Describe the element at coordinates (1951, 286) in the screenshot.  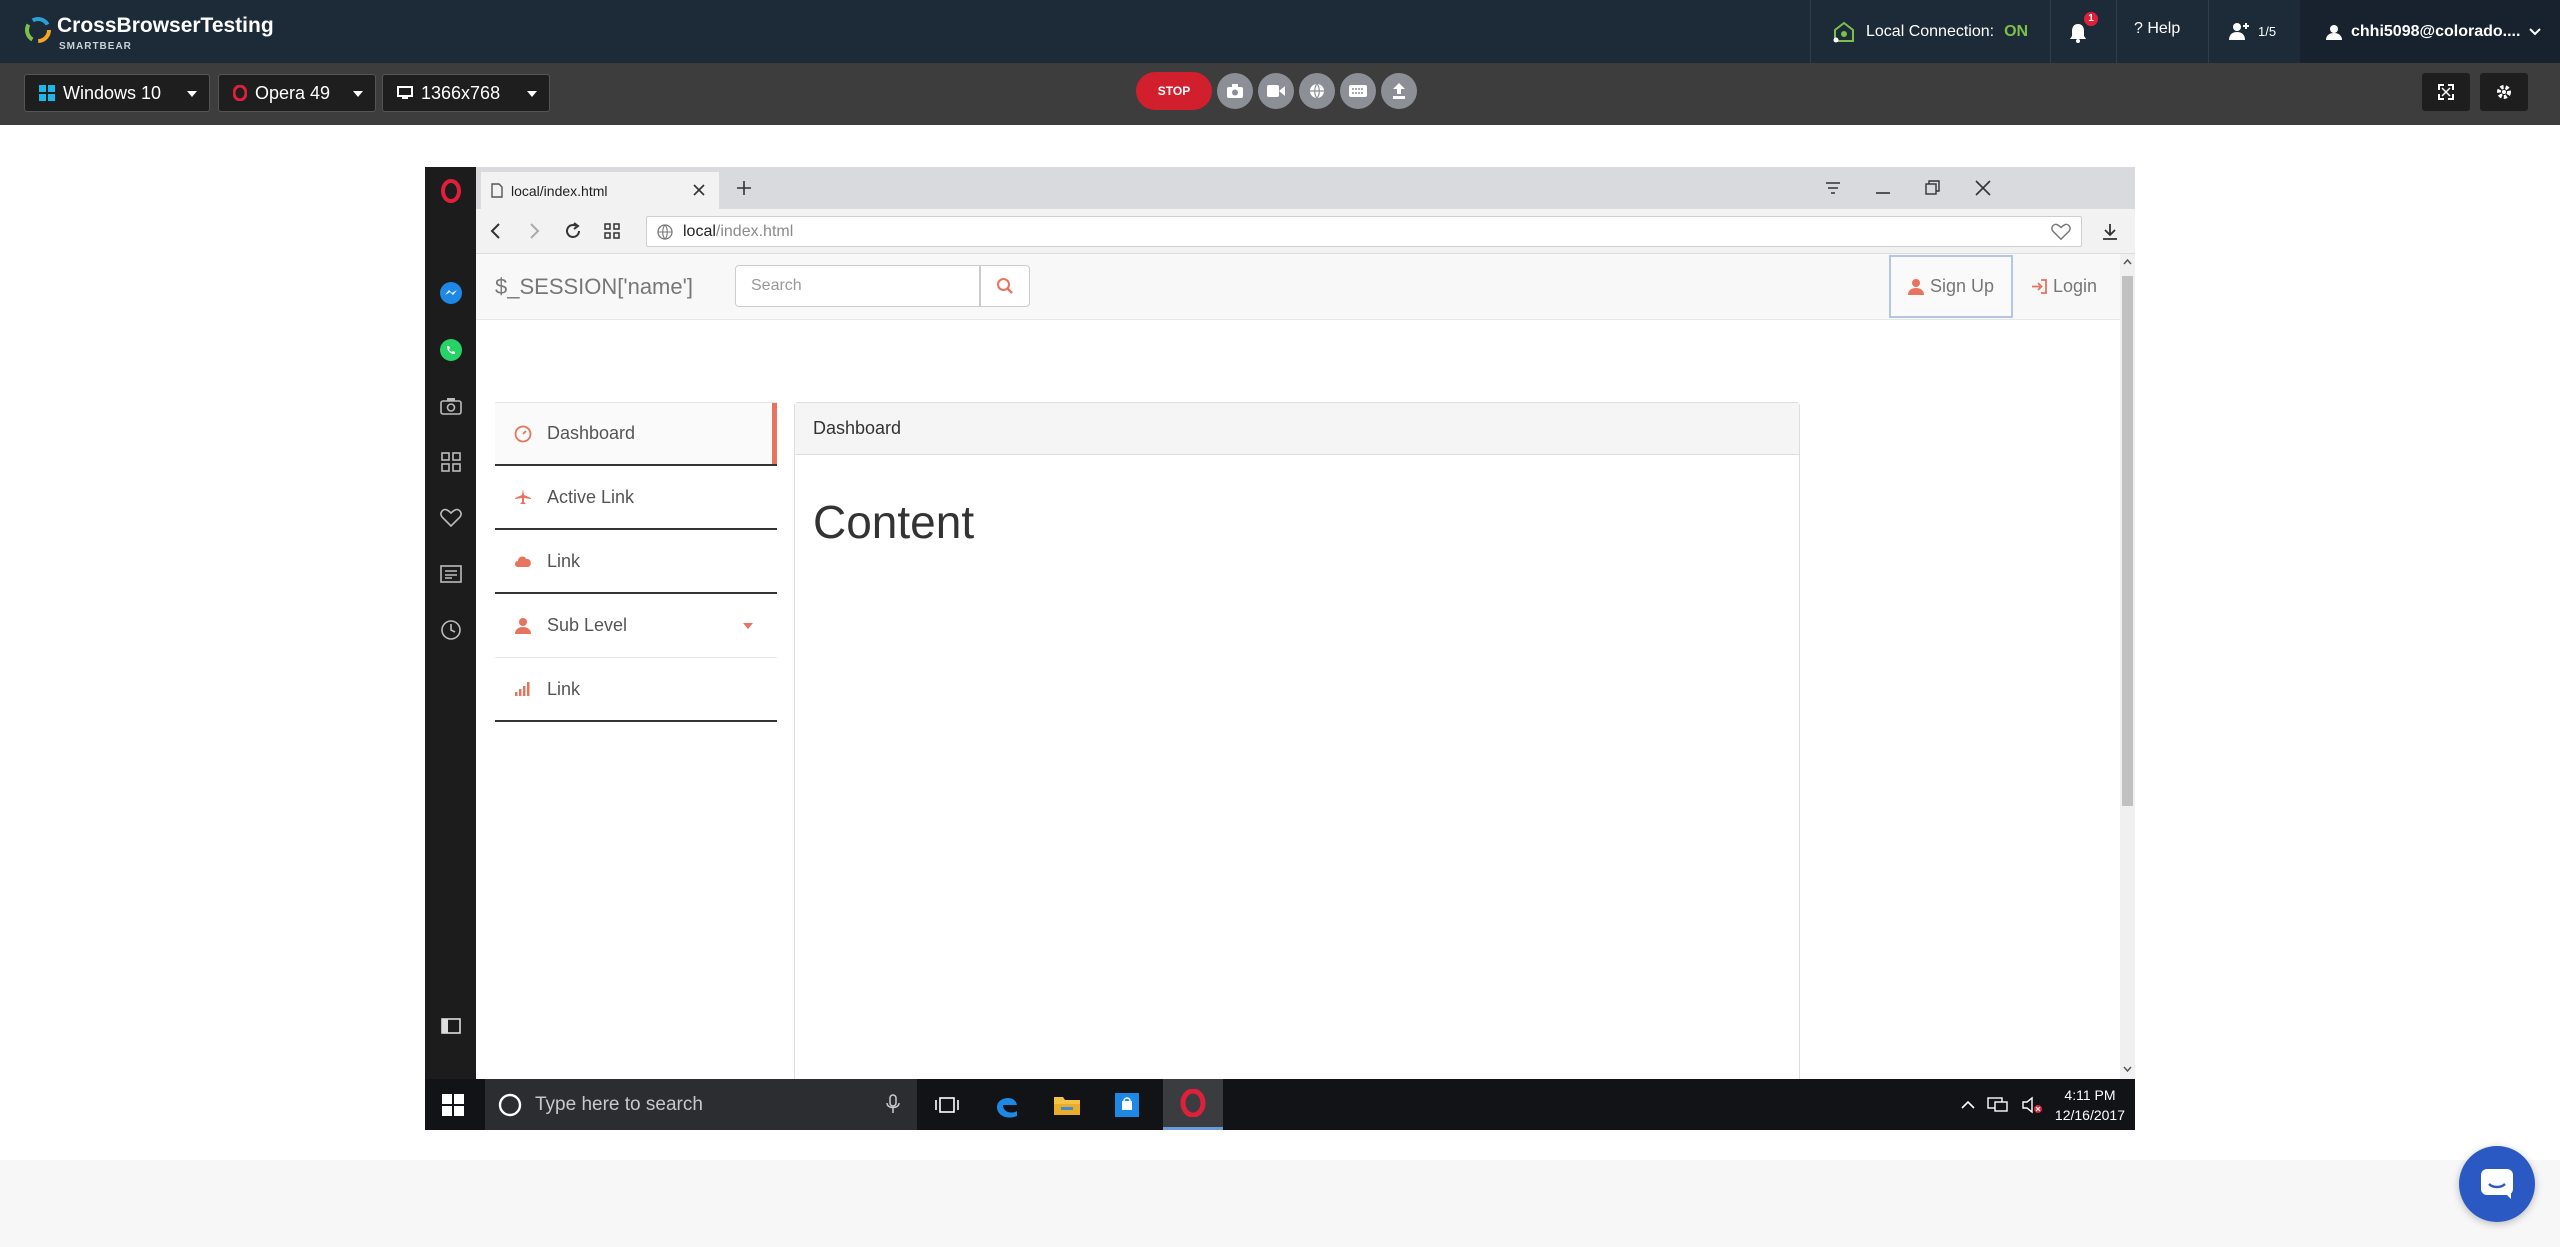
I see `sign-up-button: Sign Up` at that location.